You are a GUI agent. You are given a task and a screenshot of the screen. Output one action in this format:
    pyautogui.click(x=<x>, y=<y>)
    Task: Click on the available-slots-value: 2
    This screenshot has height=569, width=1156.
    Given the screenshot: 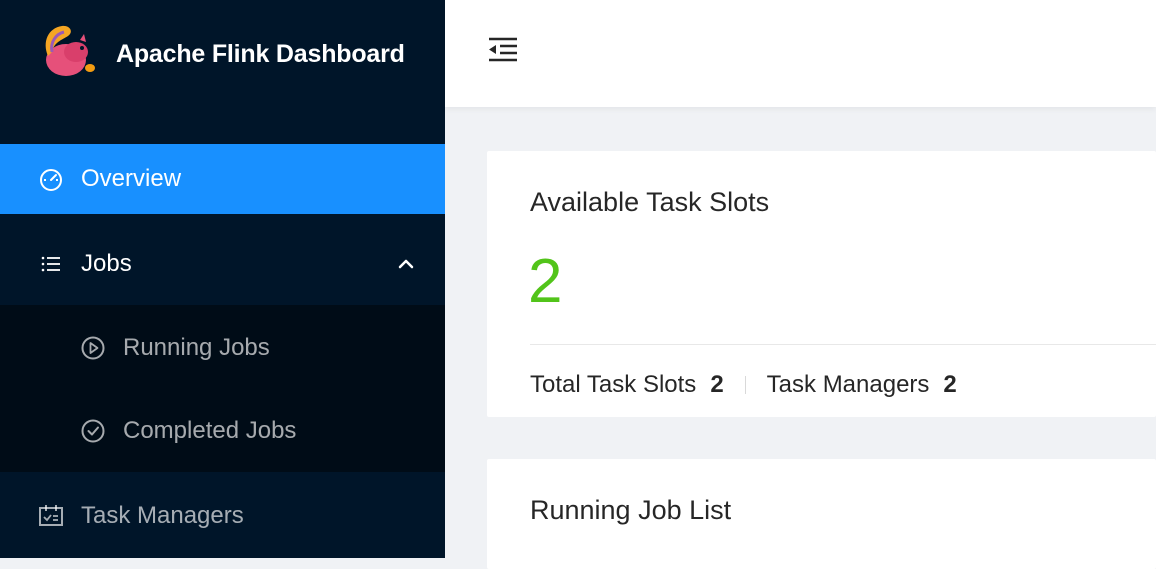 What is the action you would take?
    pyautogui.click(x=545, y=281)
    